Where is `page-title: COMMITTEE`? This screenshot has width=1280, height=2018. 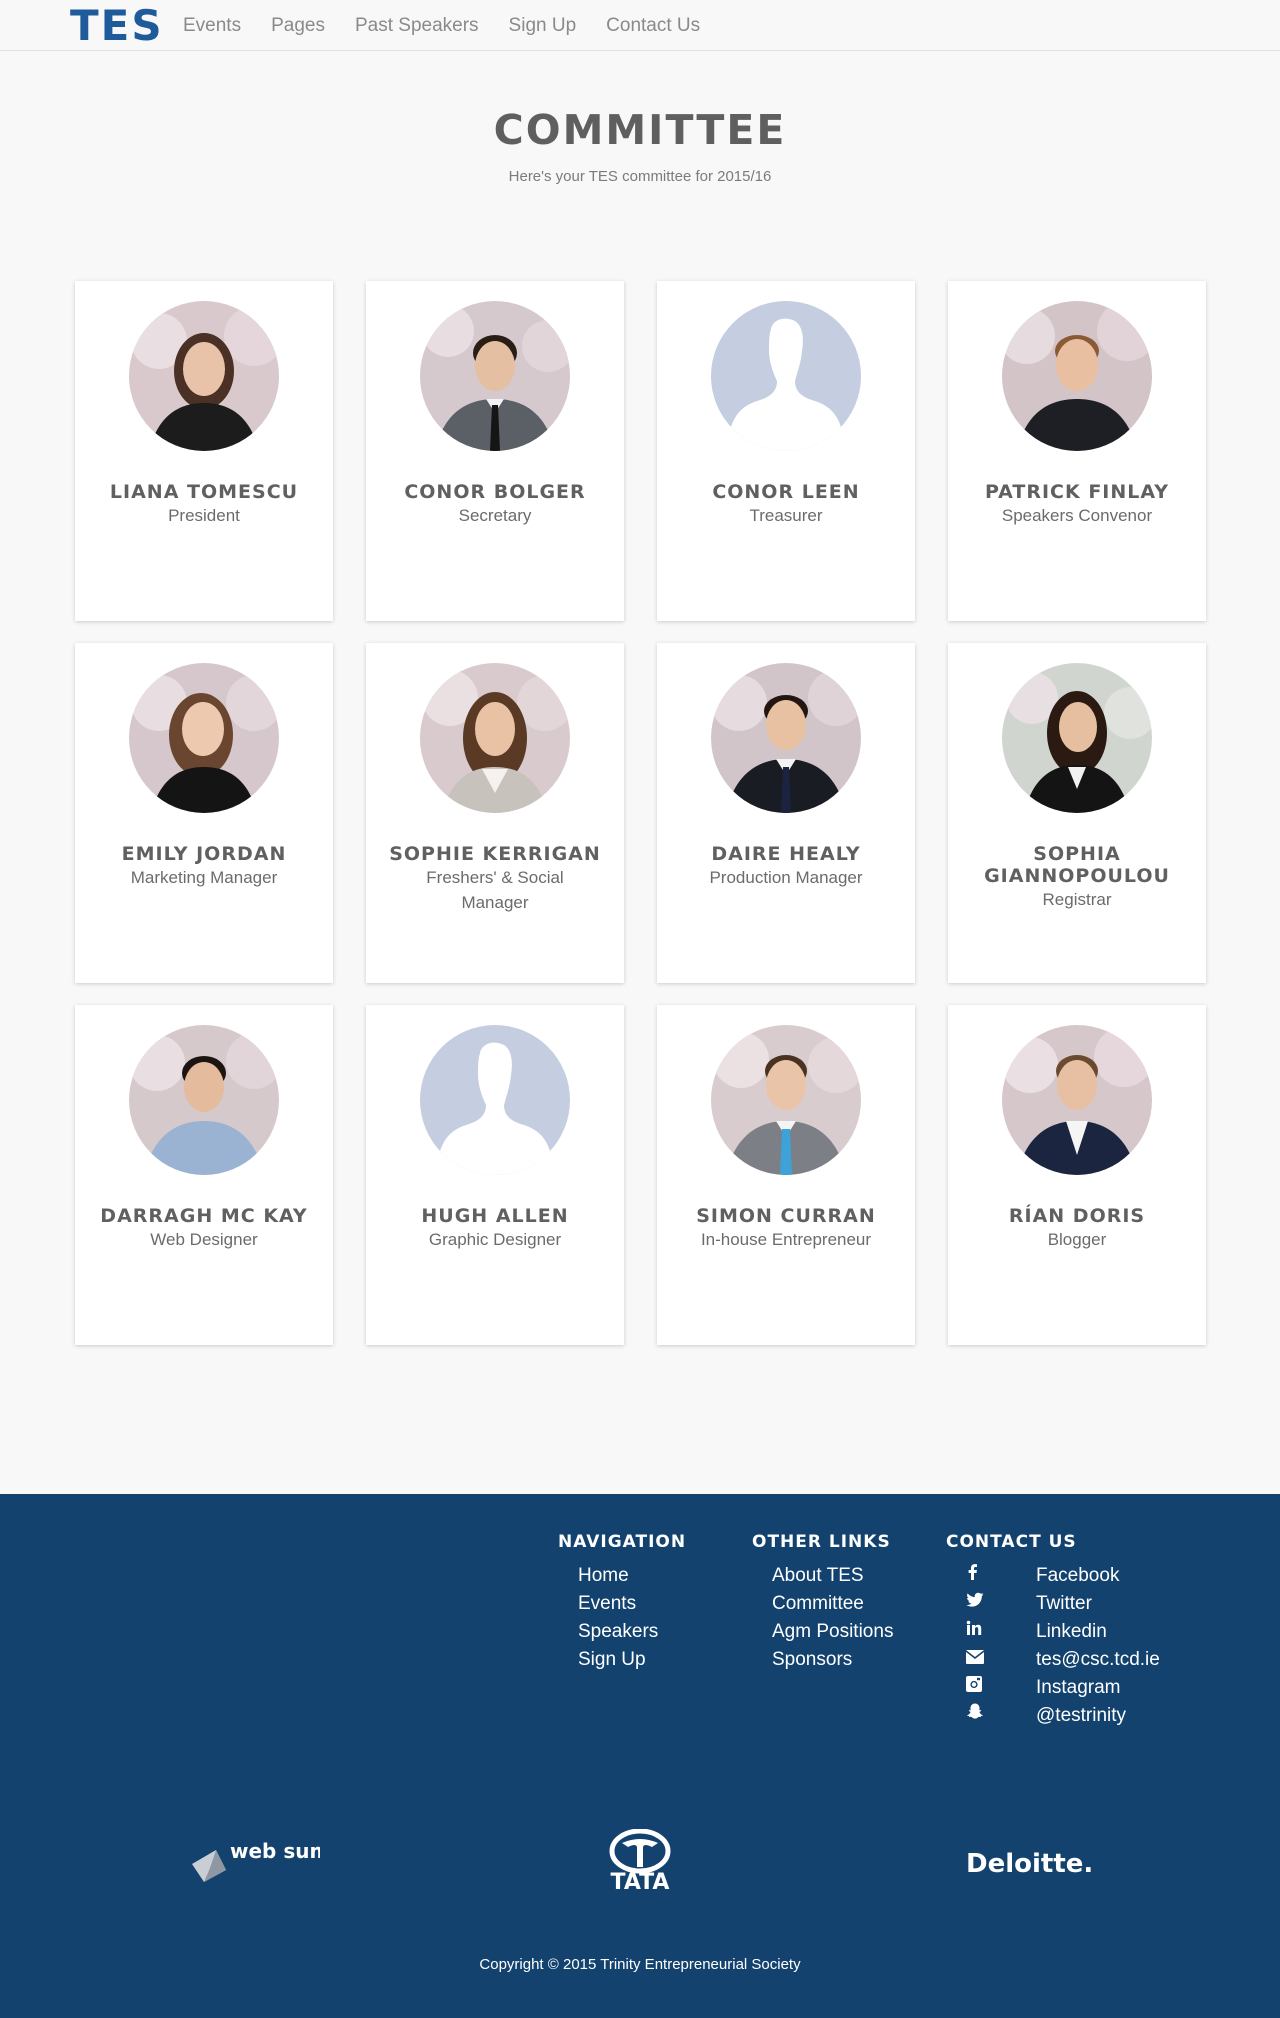
page-title: COMMITTEE is located at coordinates (640, 130).